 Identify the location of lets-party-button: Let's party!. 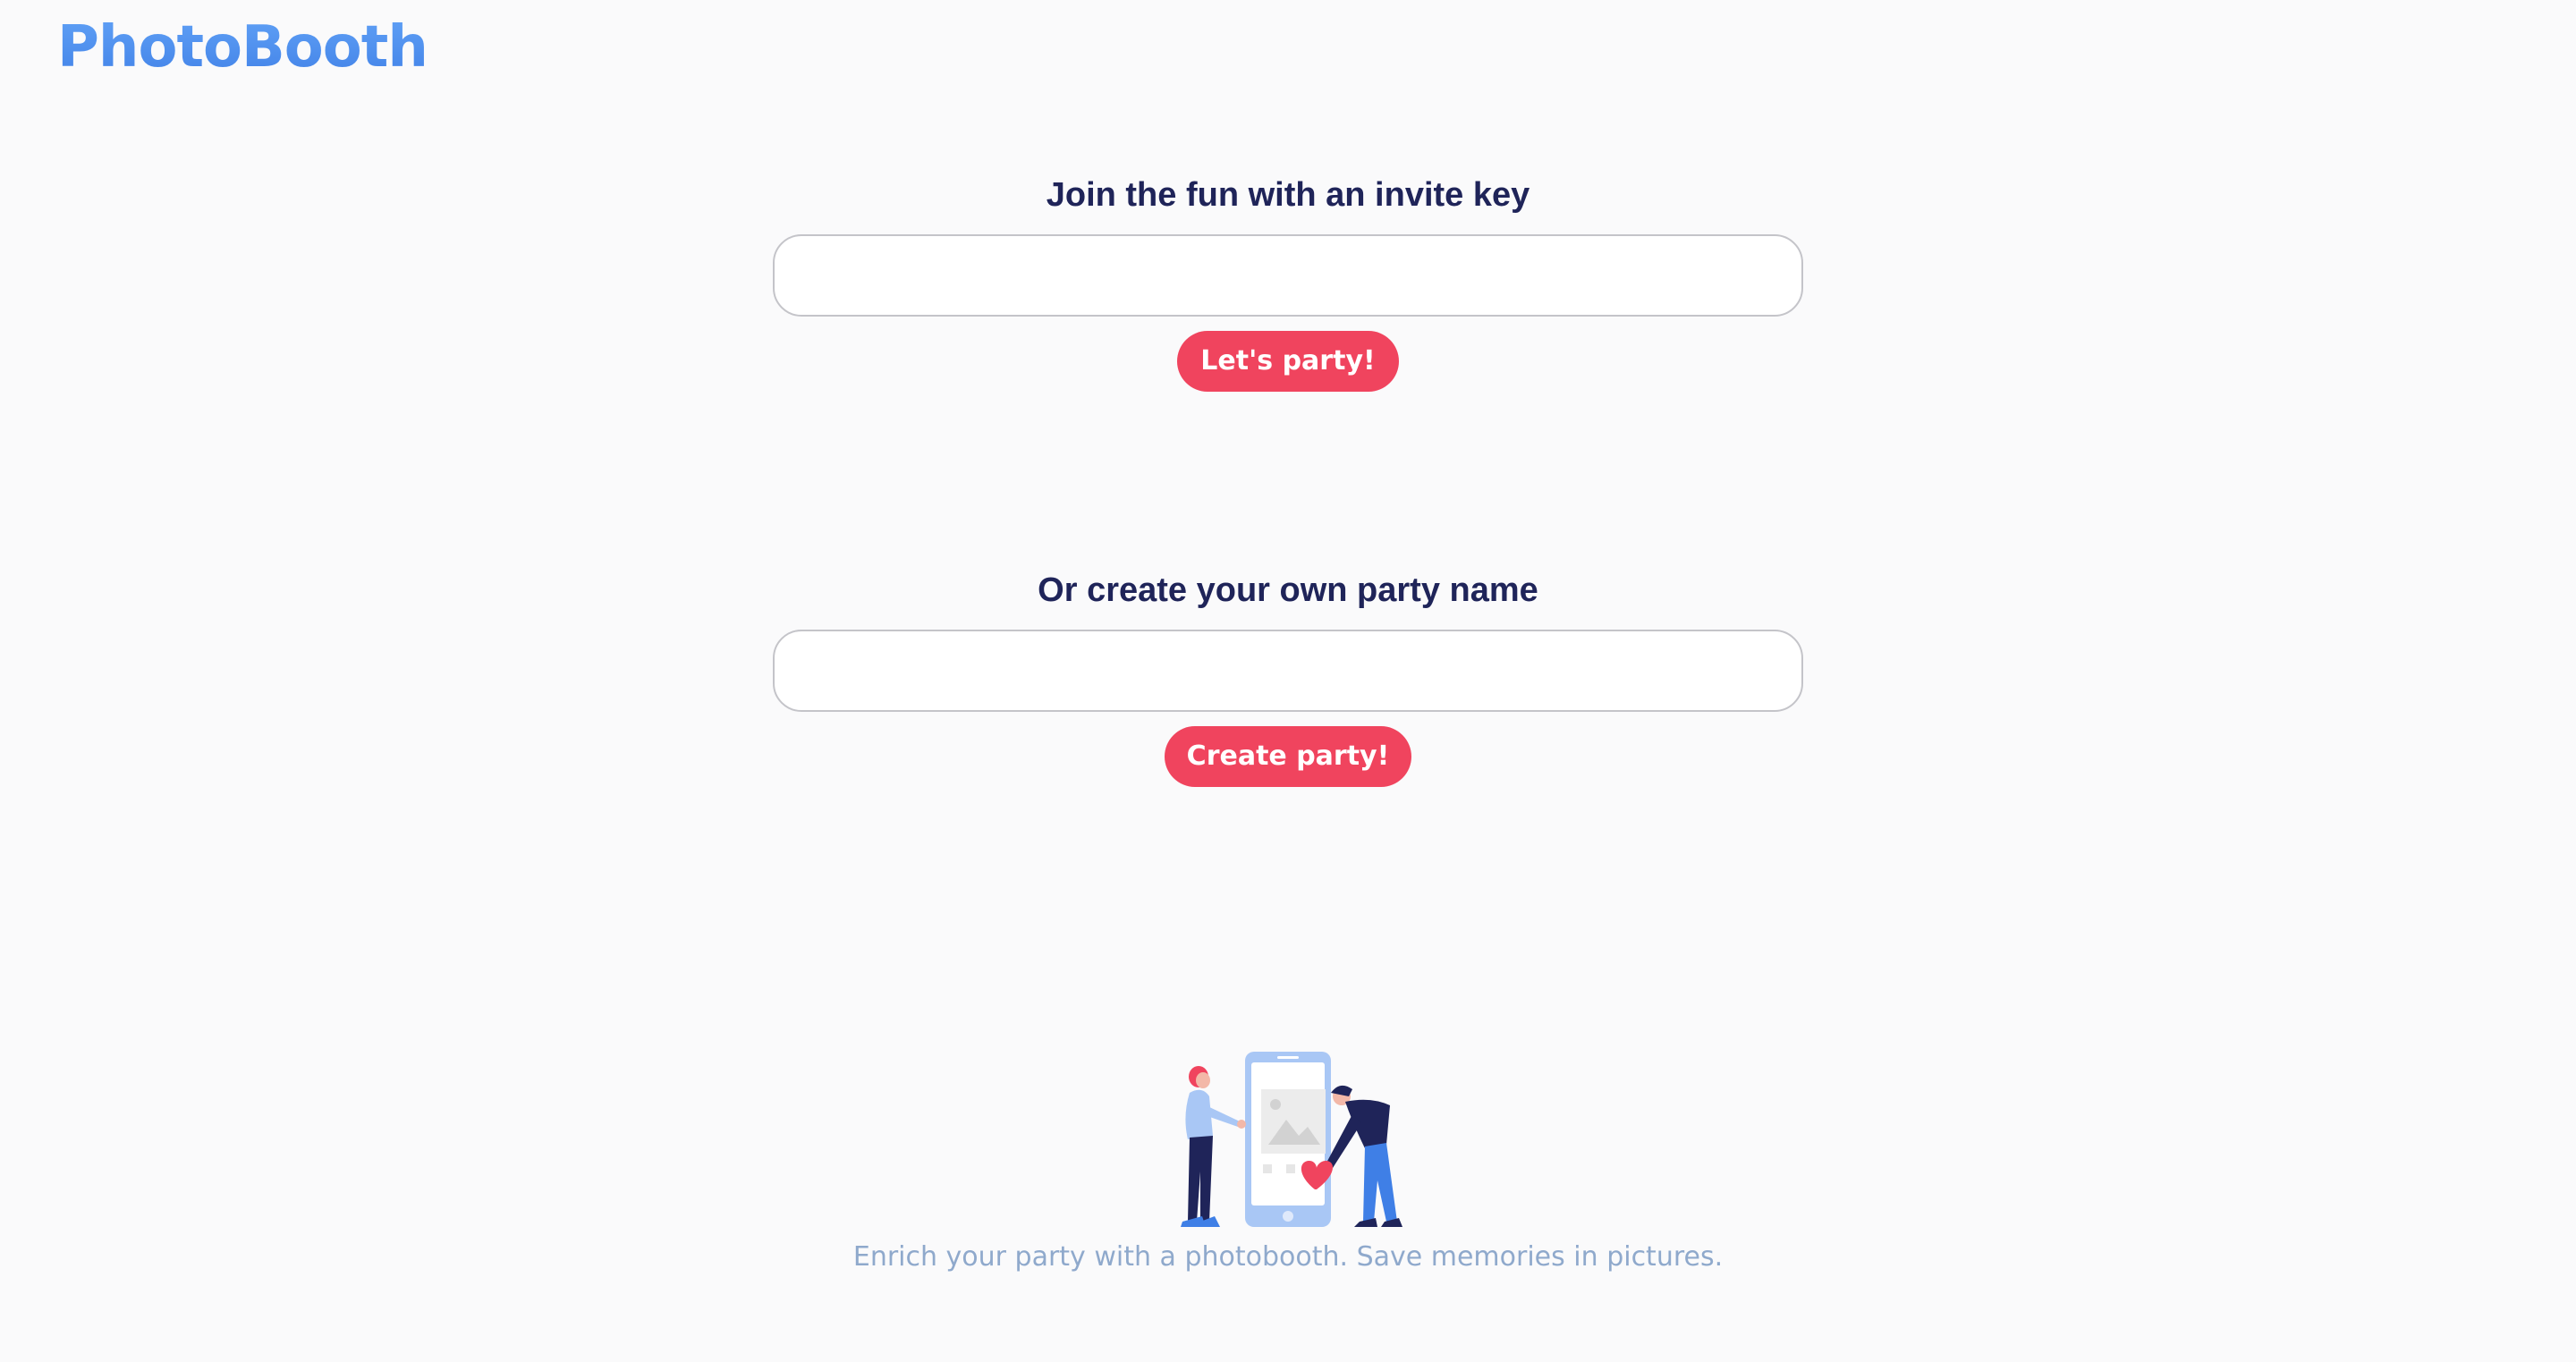
(1288, 361).